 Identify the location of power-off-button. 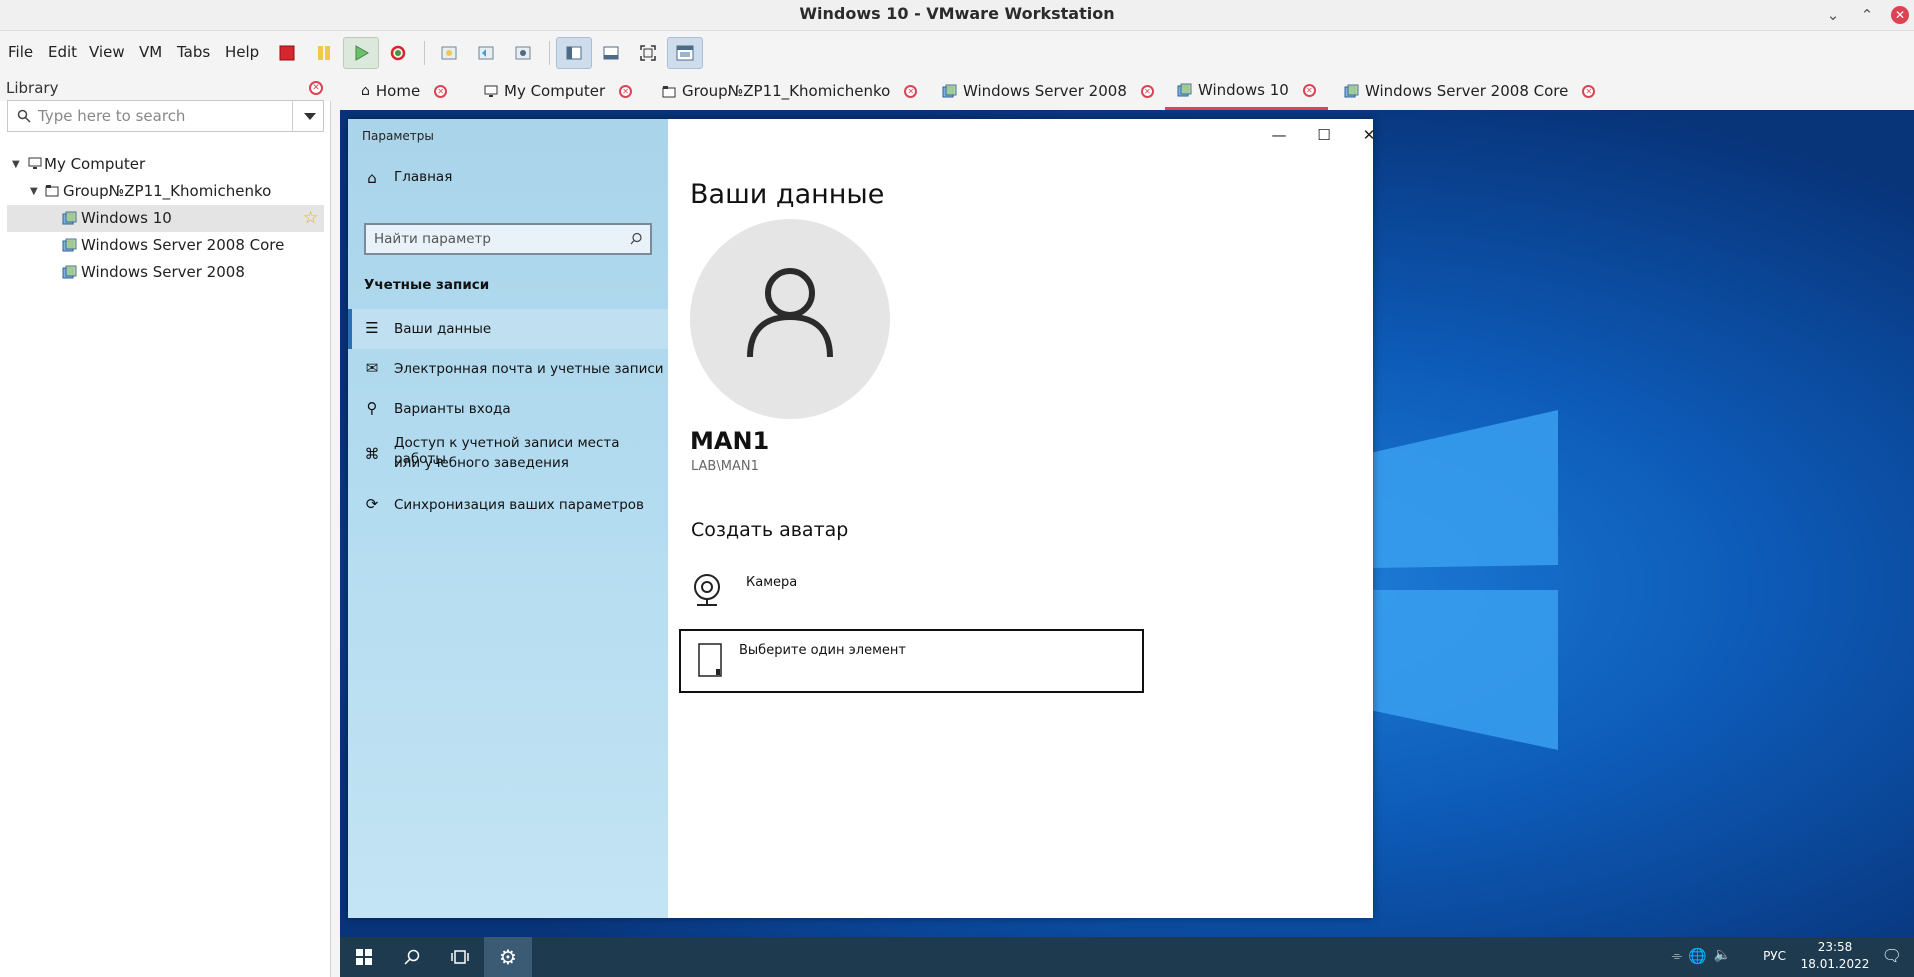
(287, 53).